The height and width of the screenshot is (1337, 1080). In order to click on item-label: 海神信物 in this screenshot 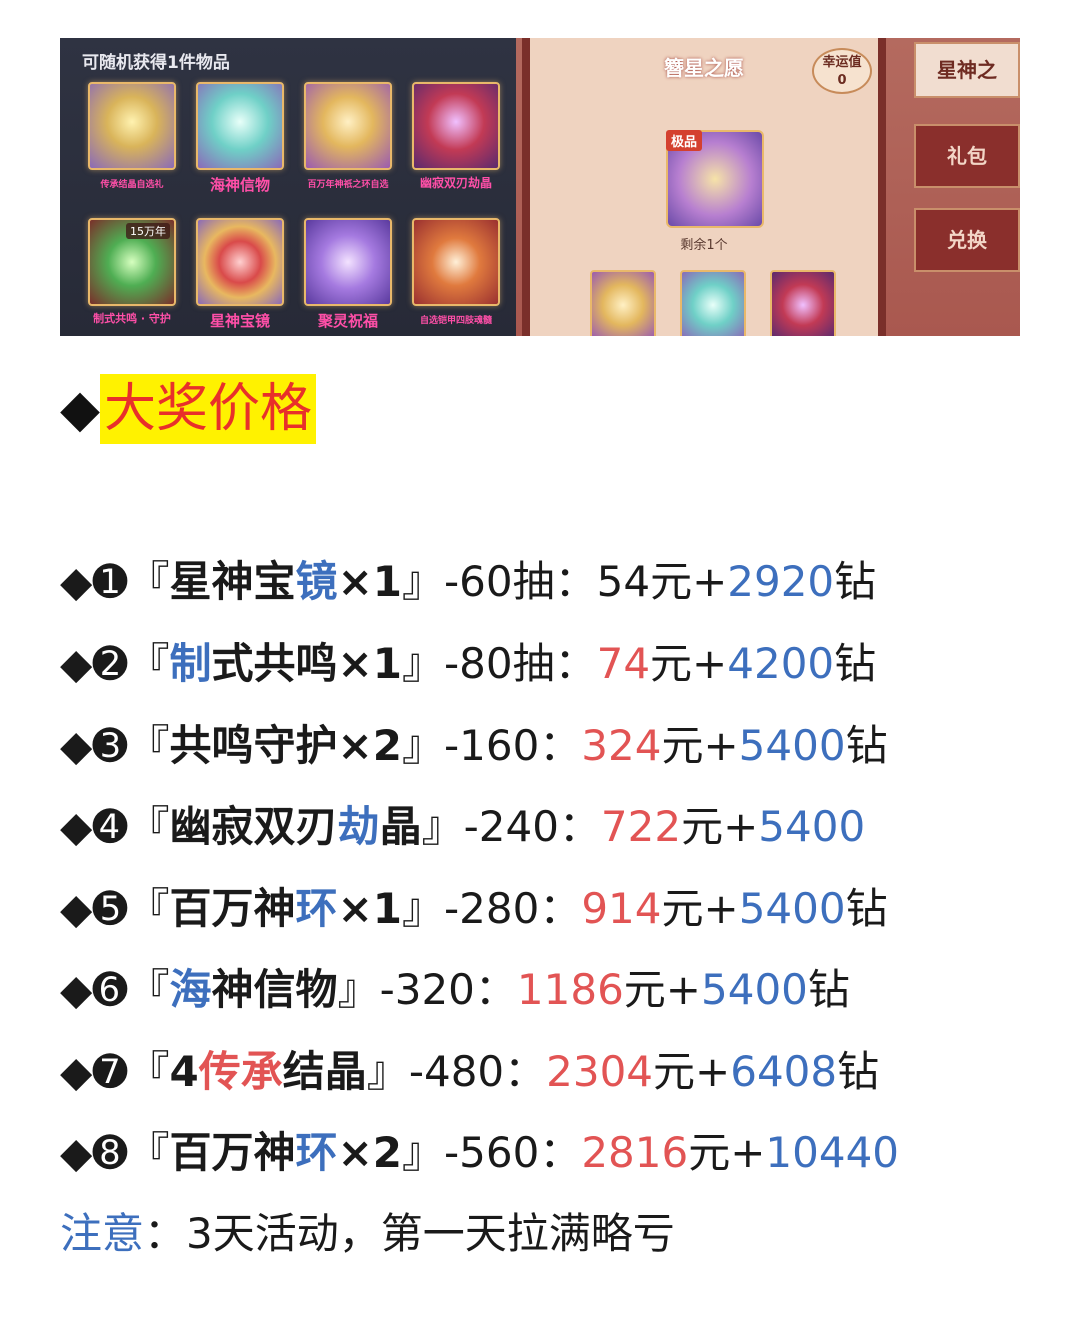, I will do `click(239, 185)`.